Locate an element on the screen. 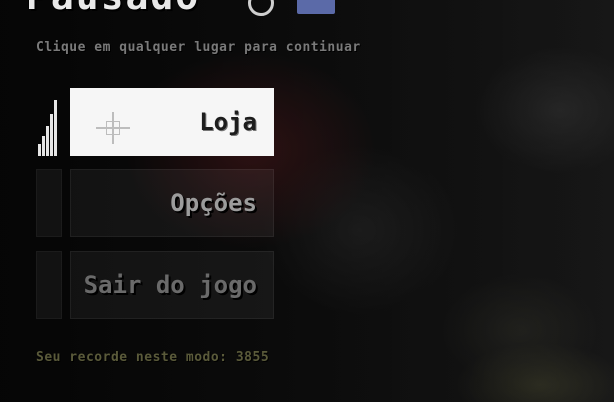 The image size is (614, 402). crosshair-cursor-icon is located at coordinates (113, 128).